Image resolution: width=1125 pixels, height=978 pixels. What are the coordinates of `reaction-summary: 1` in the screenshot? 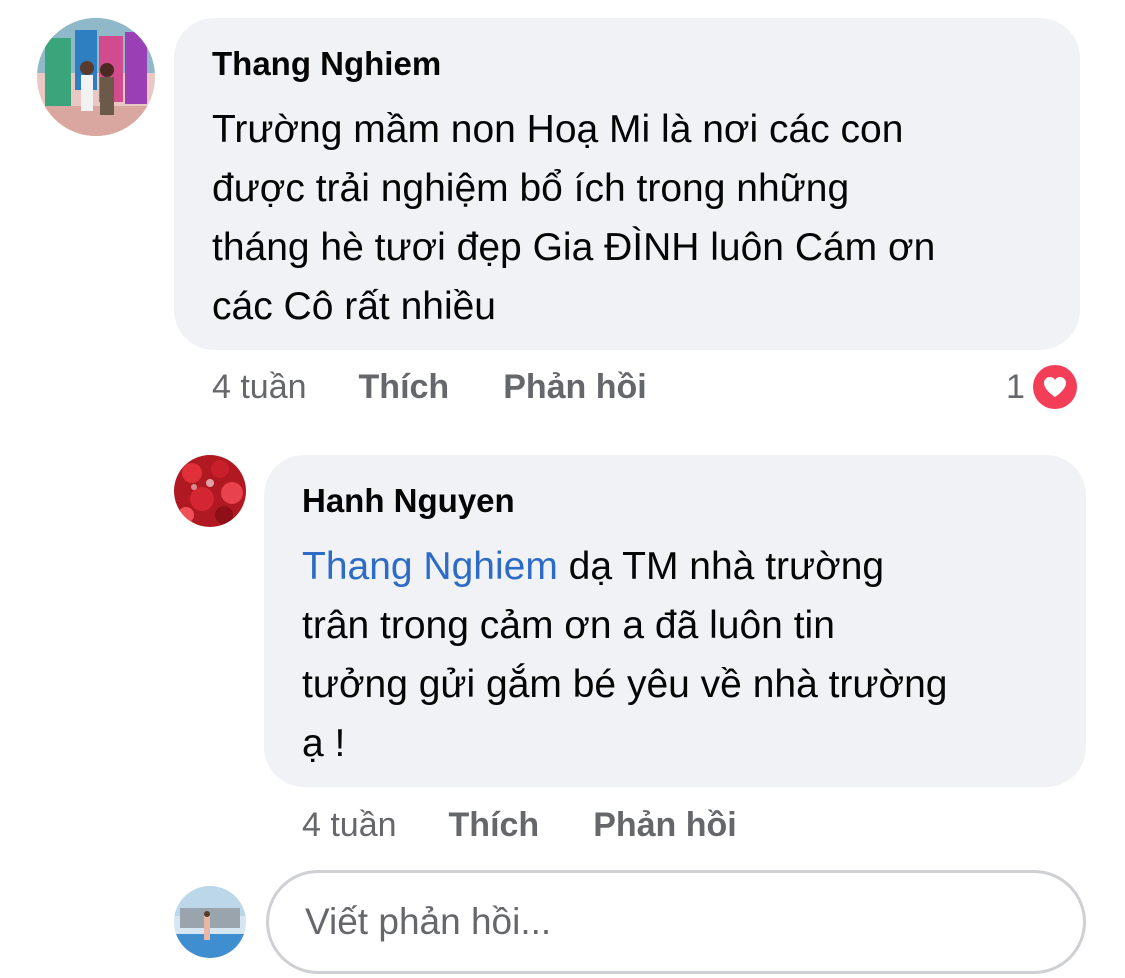 It's located at (1041, 387).